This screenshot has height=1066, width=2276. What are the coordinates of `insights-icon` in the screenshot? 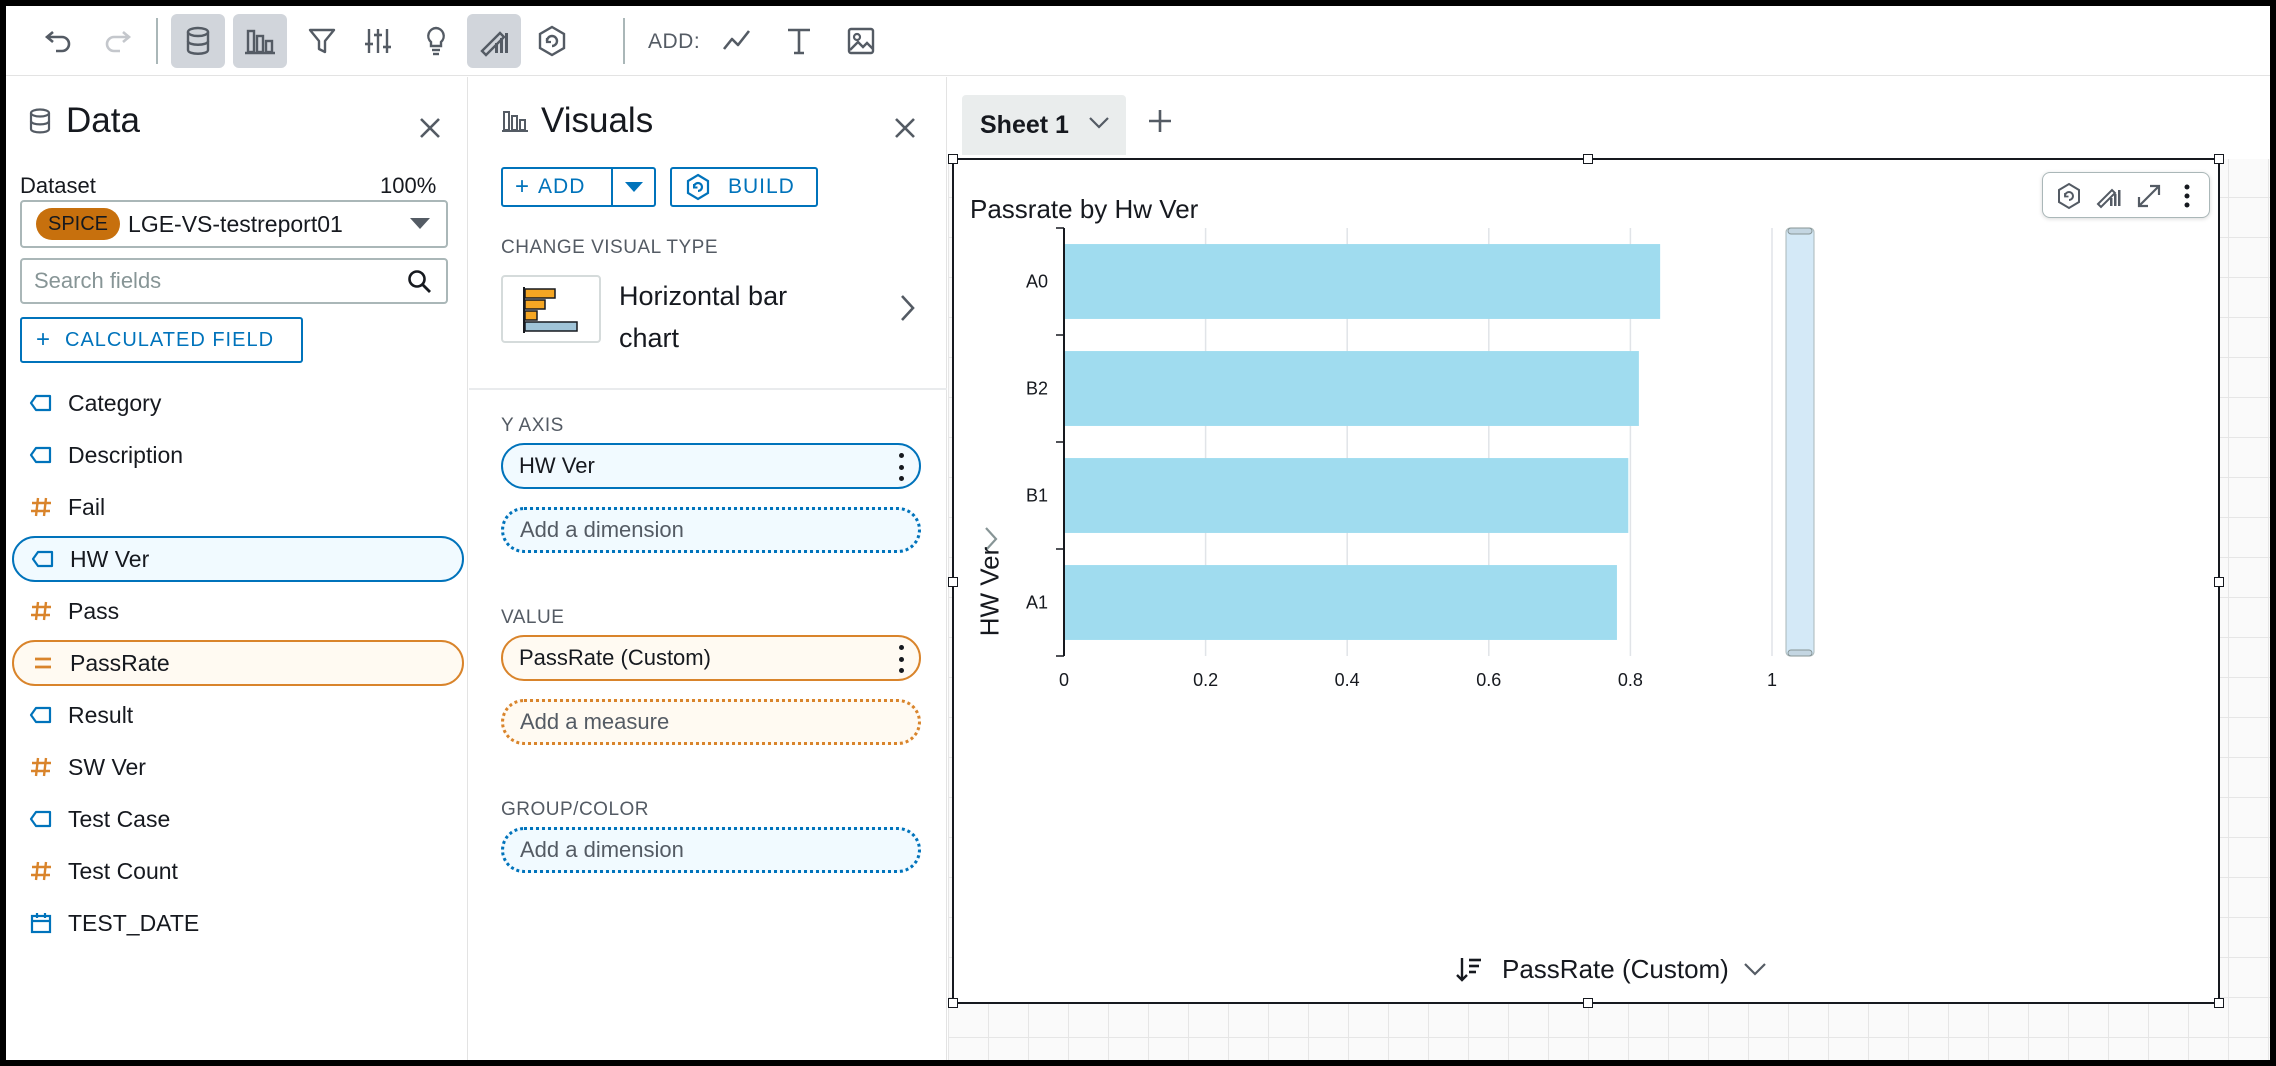 It's located at (436, 41).